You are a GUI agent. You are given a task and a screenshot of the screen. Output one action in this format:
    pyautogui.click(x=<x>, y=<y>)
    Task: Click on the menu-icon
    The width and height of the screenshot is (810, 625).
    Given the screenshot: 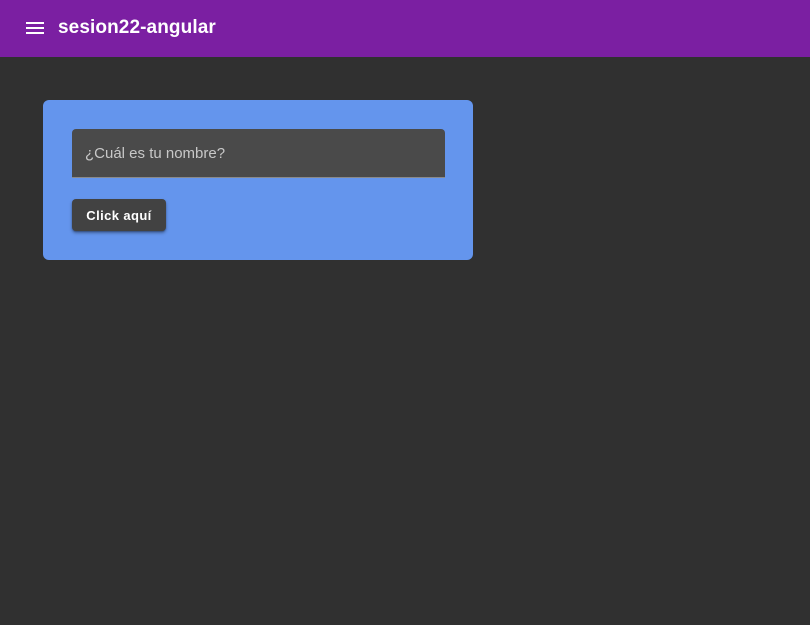 What is the action you would take?
    pyautogui.click(x=35, y=28)
    